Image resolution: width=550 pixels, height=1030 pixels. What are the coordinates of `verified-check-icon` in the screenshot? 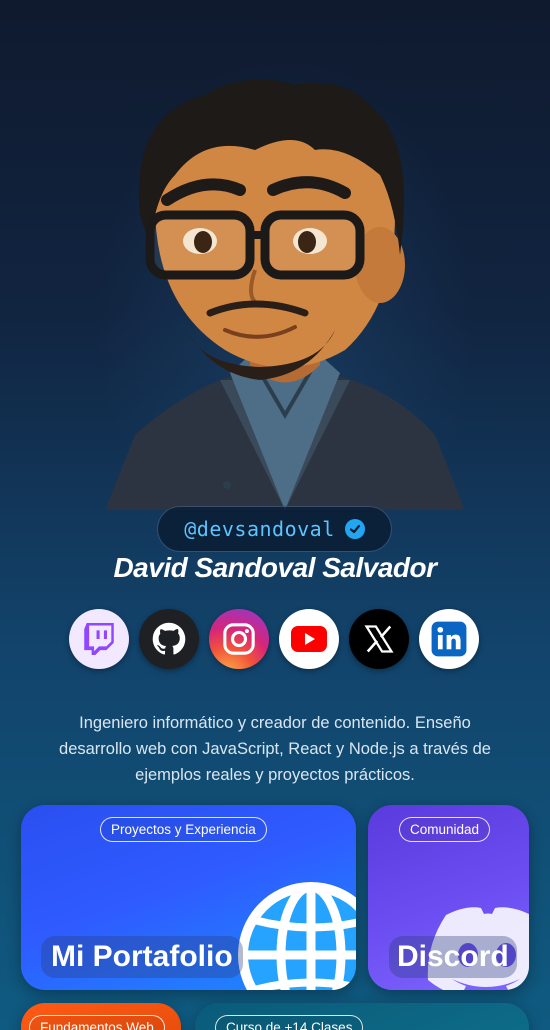 It's located at (354, 529).